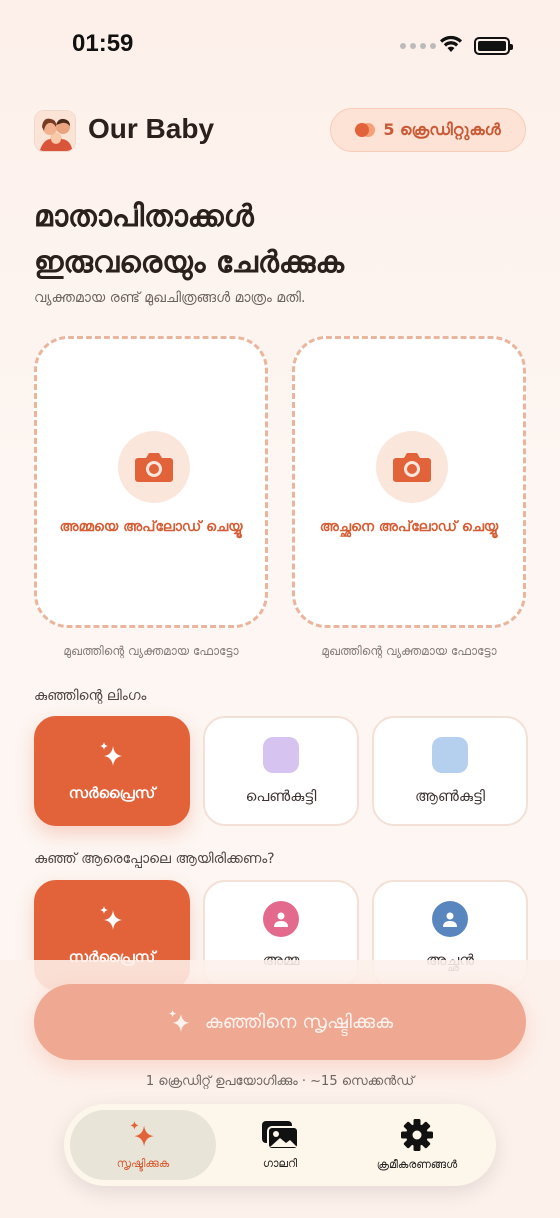  I want to click on gender-option-boy: ആൺകുട്ടി, so click(450, 771).